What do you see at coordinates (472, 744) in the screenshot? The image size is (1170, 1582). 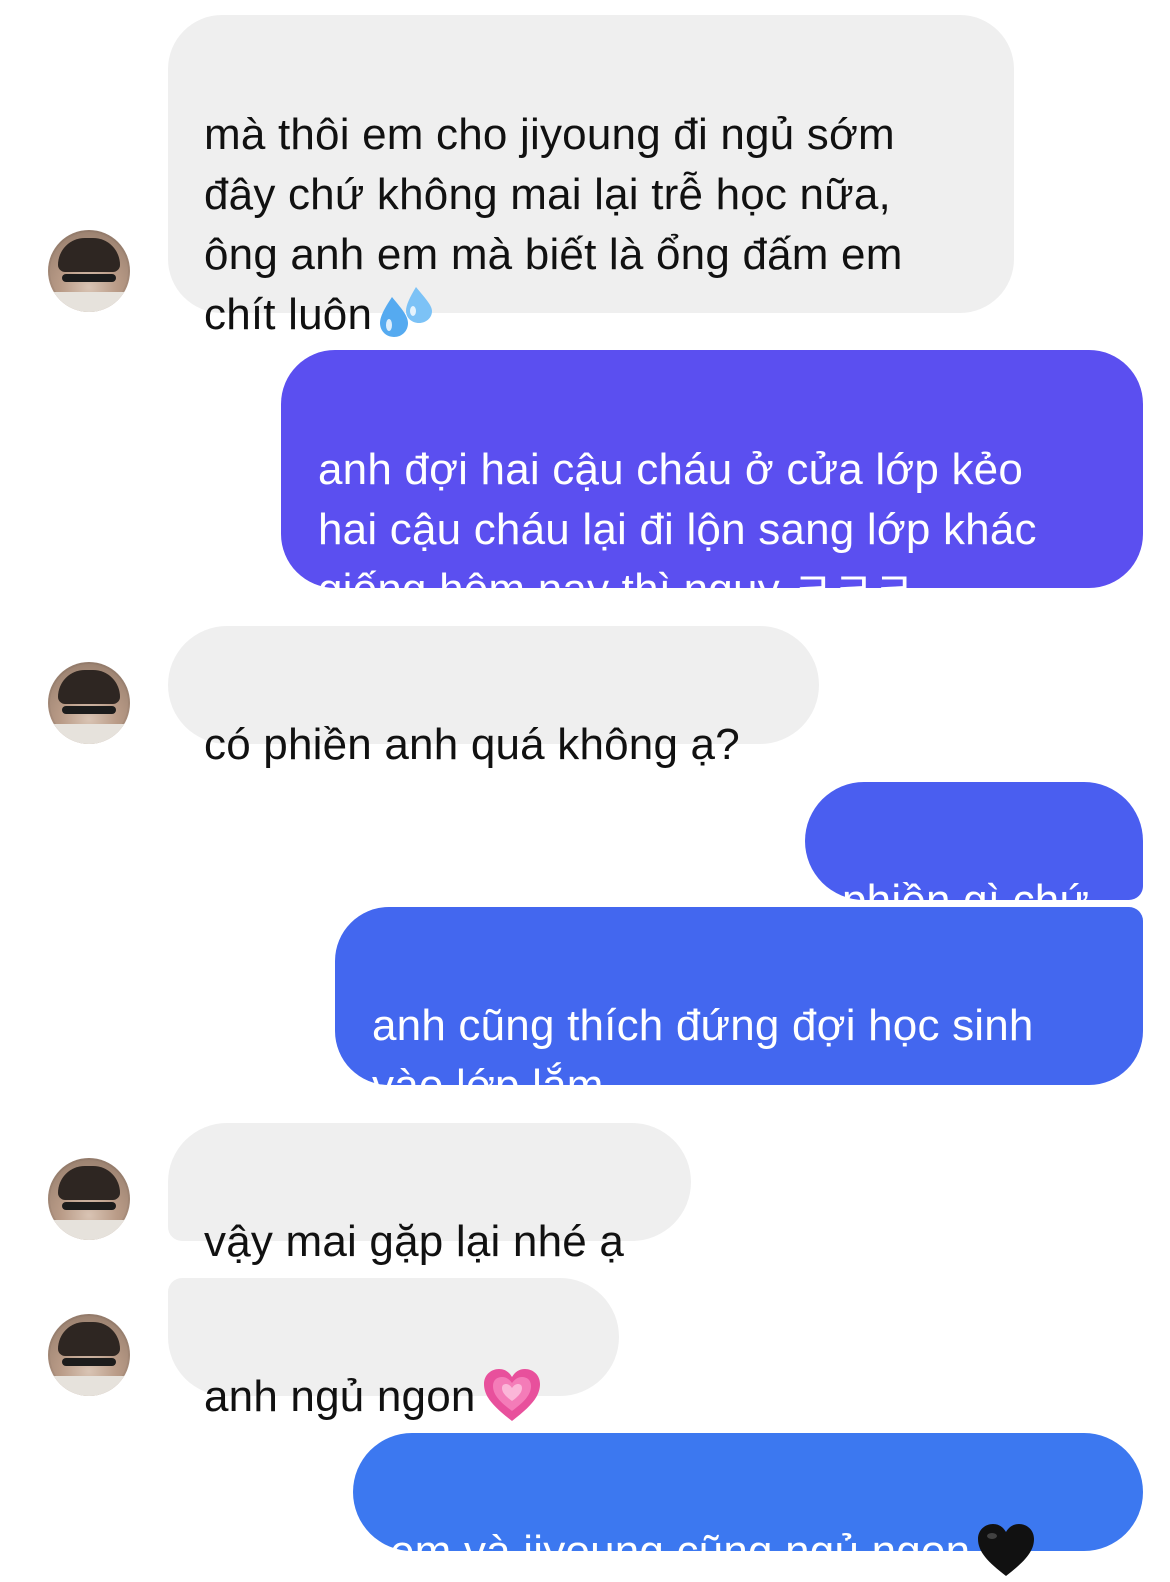 I see `message-text: có phiền anh quá không ạ?` at bounding box center [472, 744].